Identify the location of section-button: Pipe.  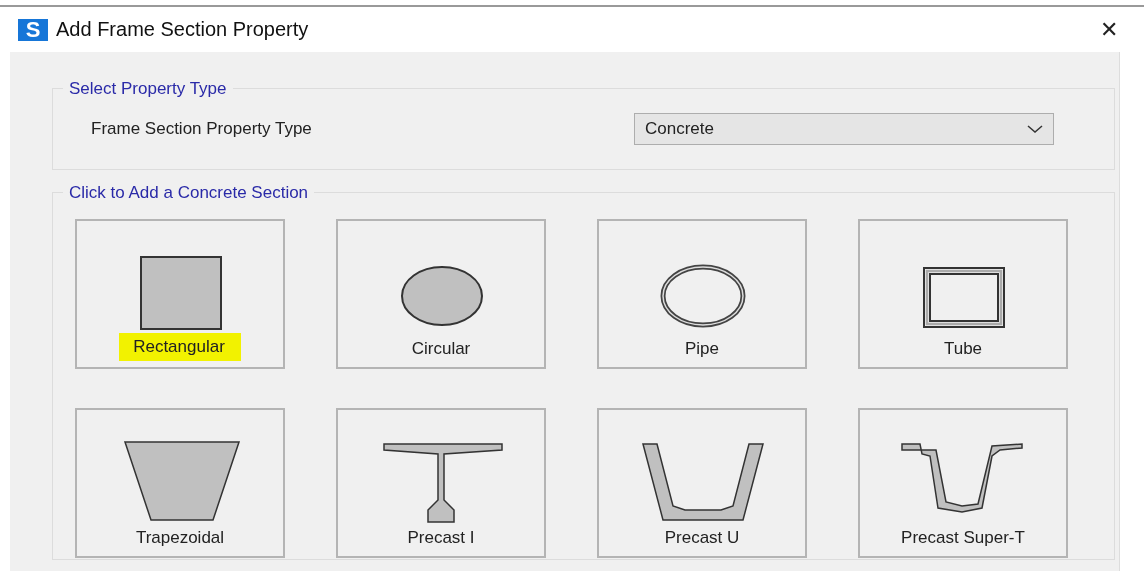
(702, 294).